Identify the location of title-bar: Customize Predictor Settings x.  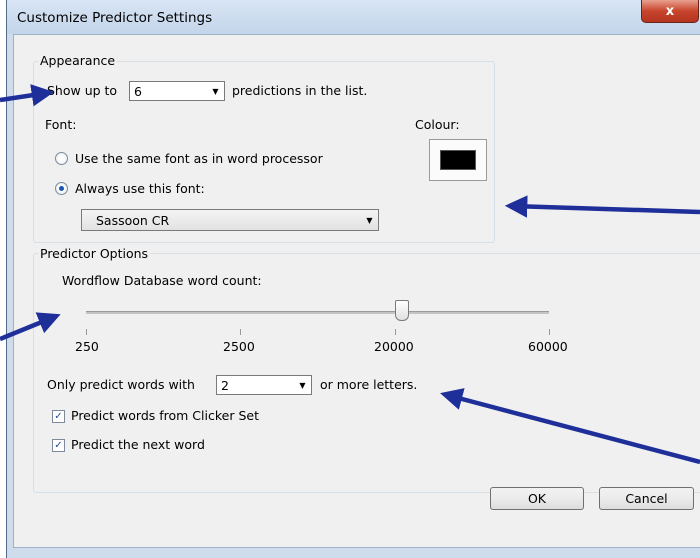
(353, 17).